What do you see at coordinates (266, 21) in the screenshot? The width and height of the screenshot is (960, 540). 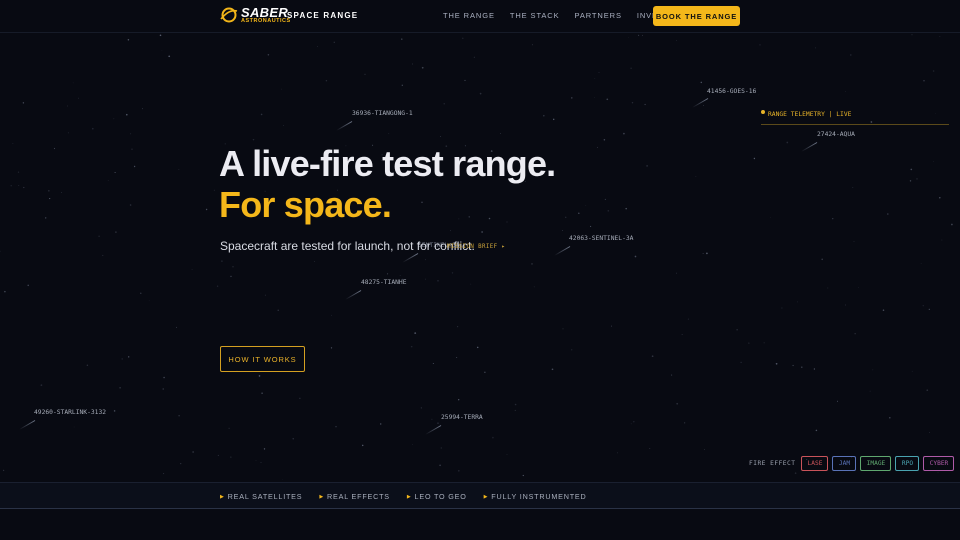 I see `logo-subtitle: ASTRONAUTICS` at bounding box center [266, 21].